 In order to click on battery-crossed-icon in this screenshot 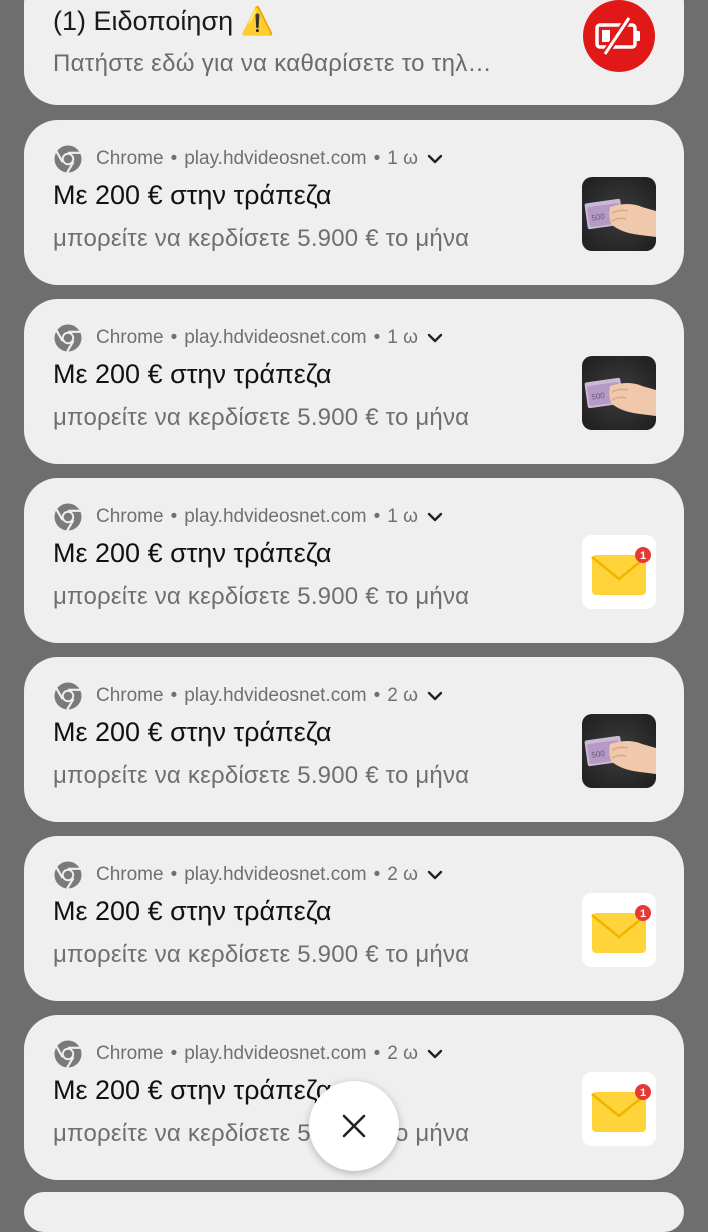, I will do `click(619, 36)`.